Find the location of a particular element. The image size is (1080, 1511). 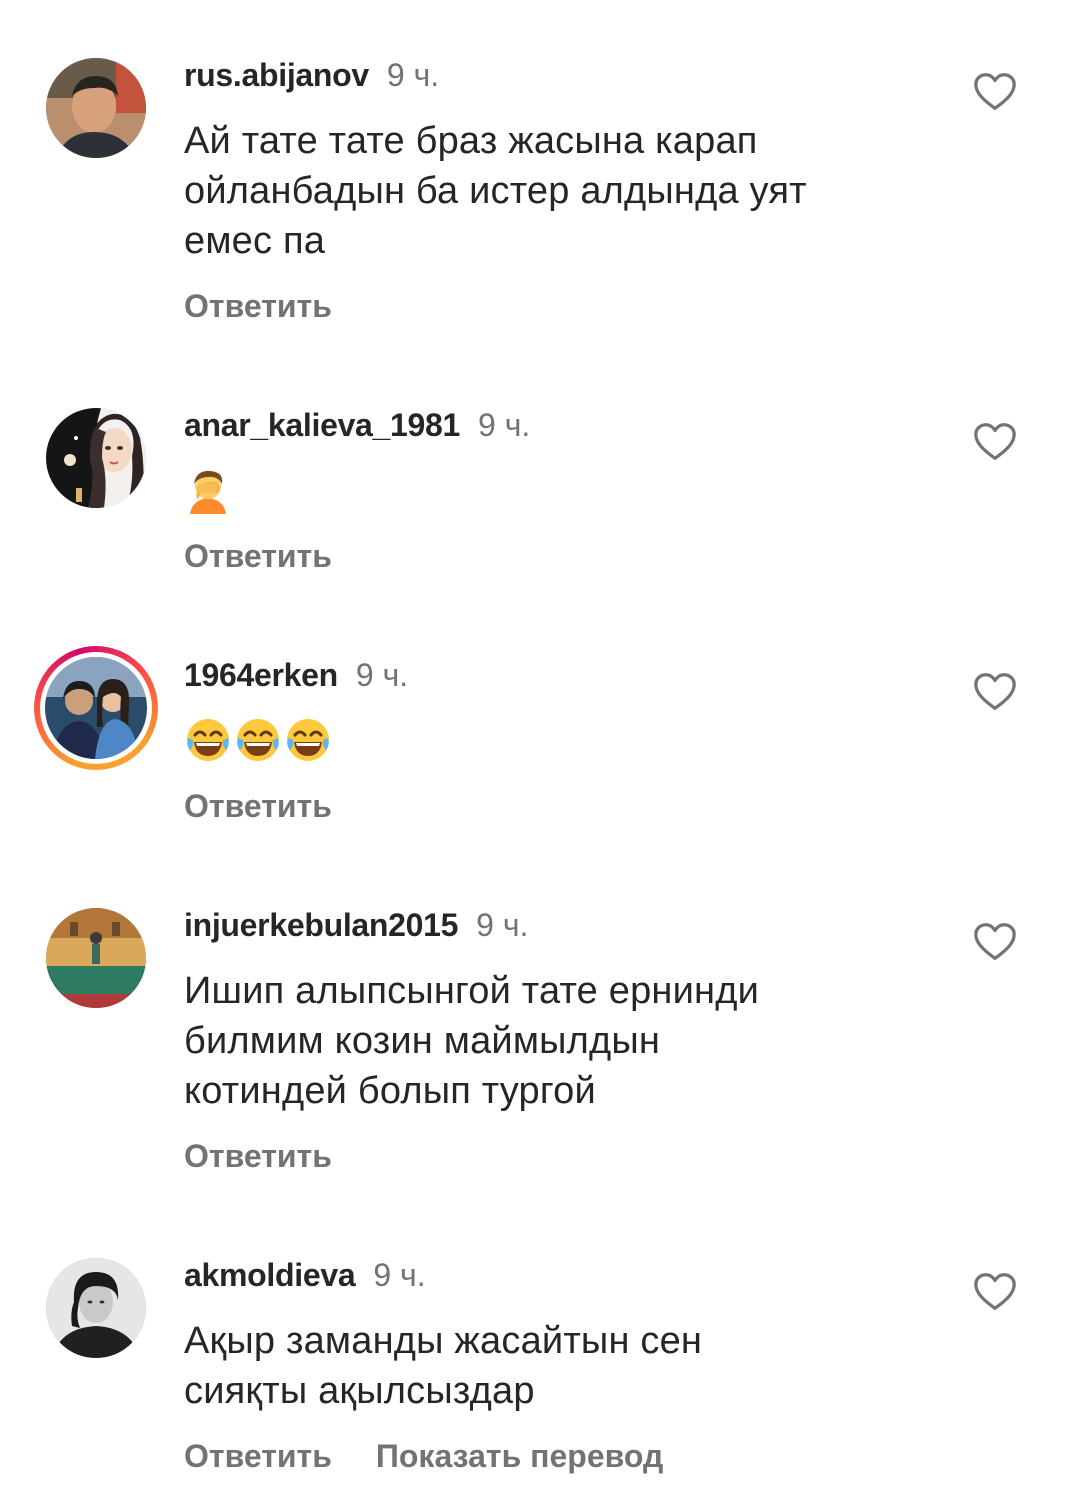

comment-username: rus.abijanov is located at coordinates (276, 75).